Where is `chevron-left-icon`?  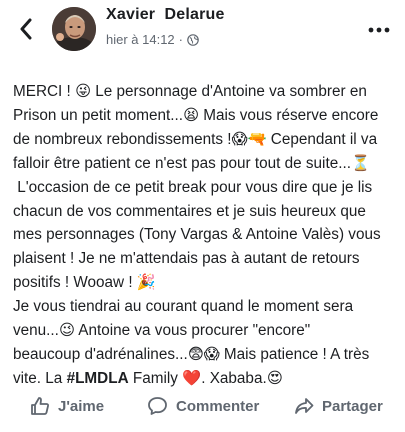 chevron-left-icon is located at coordinates (26, 29).